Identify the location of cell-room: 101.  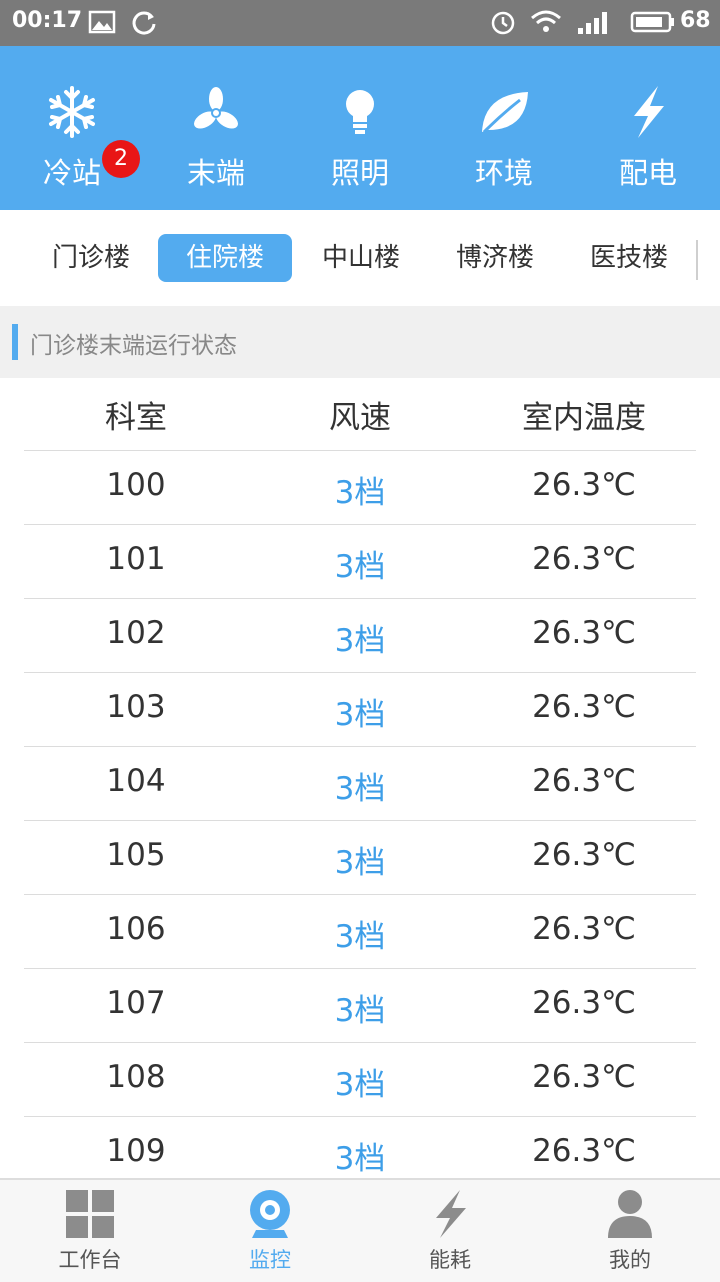
(136, 559).